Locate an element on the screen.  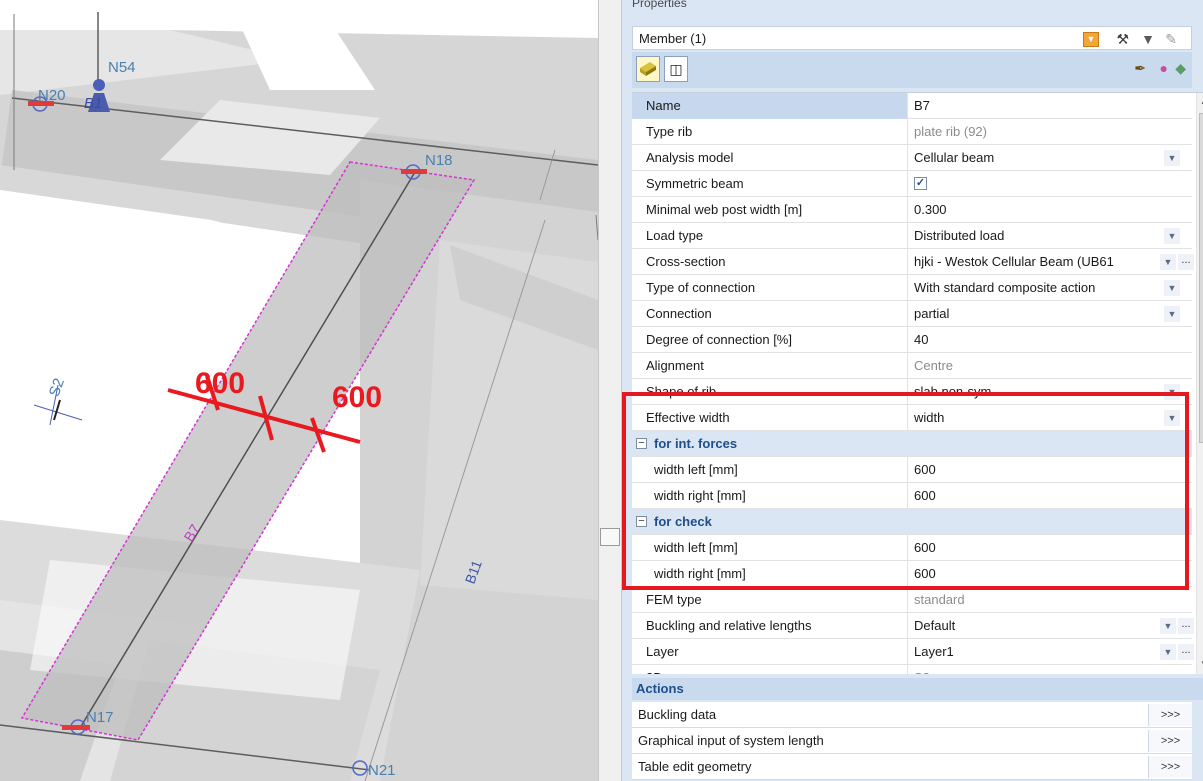
property-row: FEM type standard is located at coordinates (912, 600).